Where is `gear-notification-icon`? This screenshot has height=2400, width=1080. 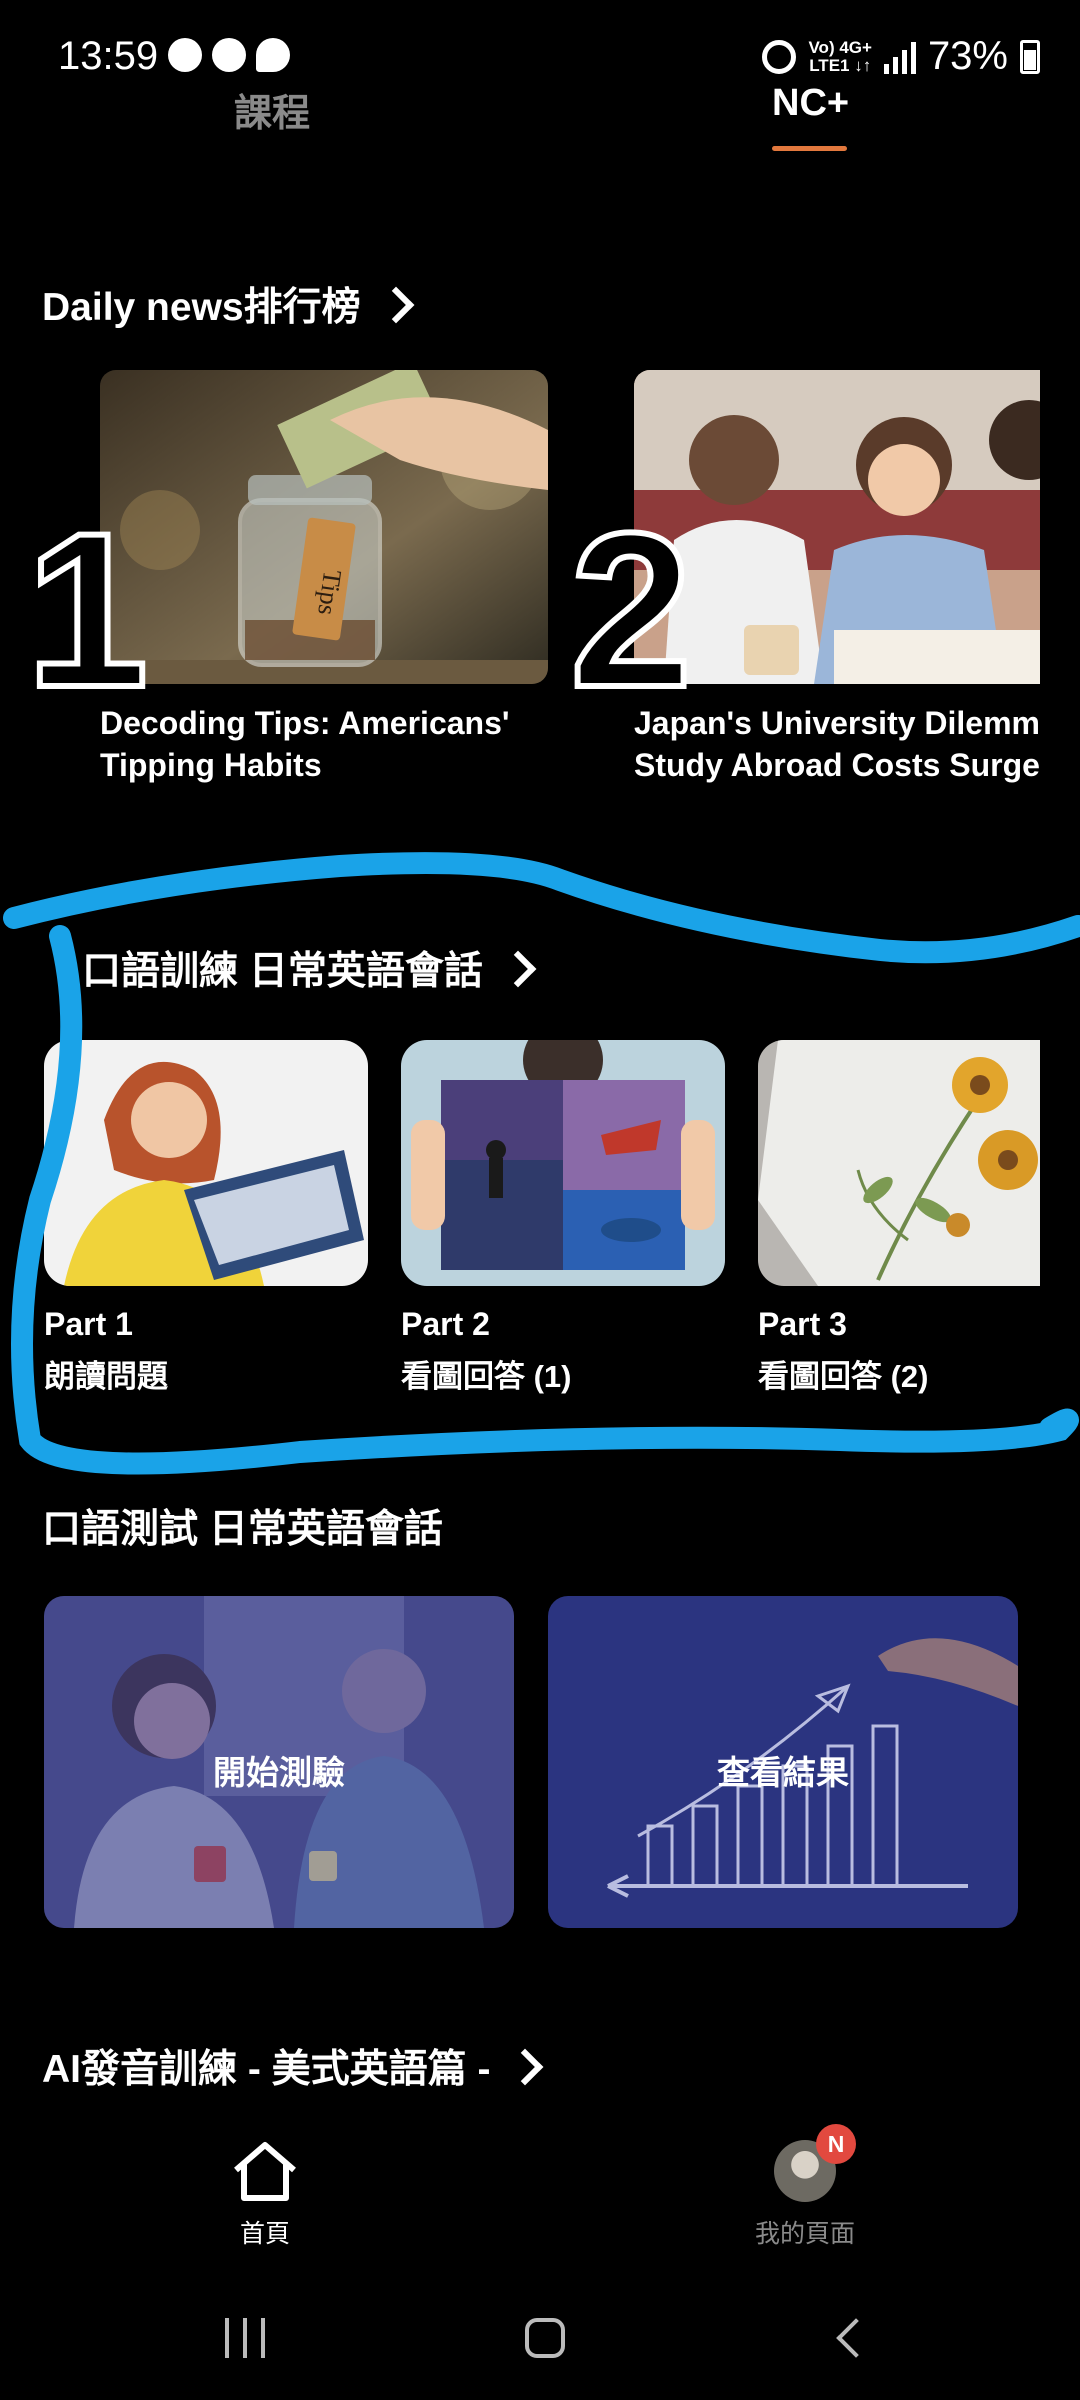 gear-notification-icon is located at coordinates (185, 55).